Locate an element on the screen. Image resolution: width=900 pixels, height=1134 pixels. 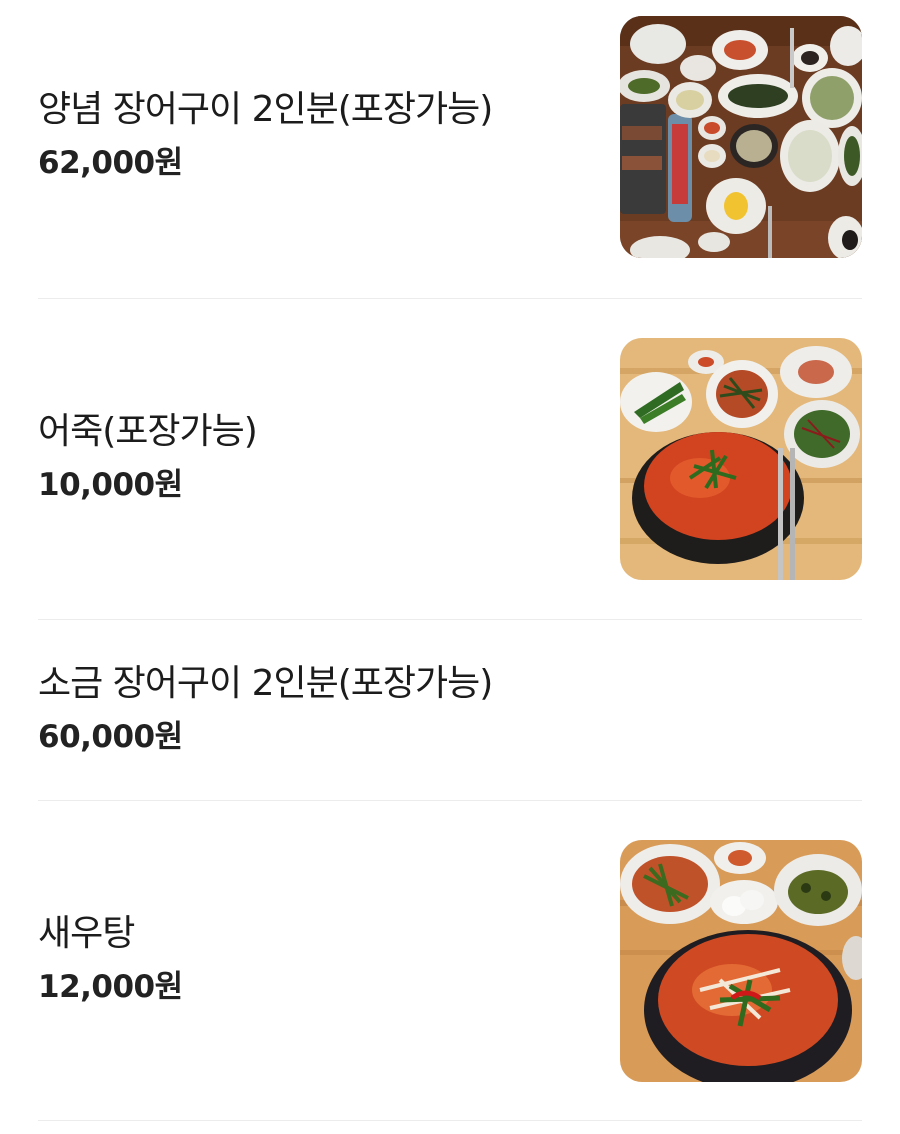
menu-item-price: 60,000원 is located at coordinates (110, 737).